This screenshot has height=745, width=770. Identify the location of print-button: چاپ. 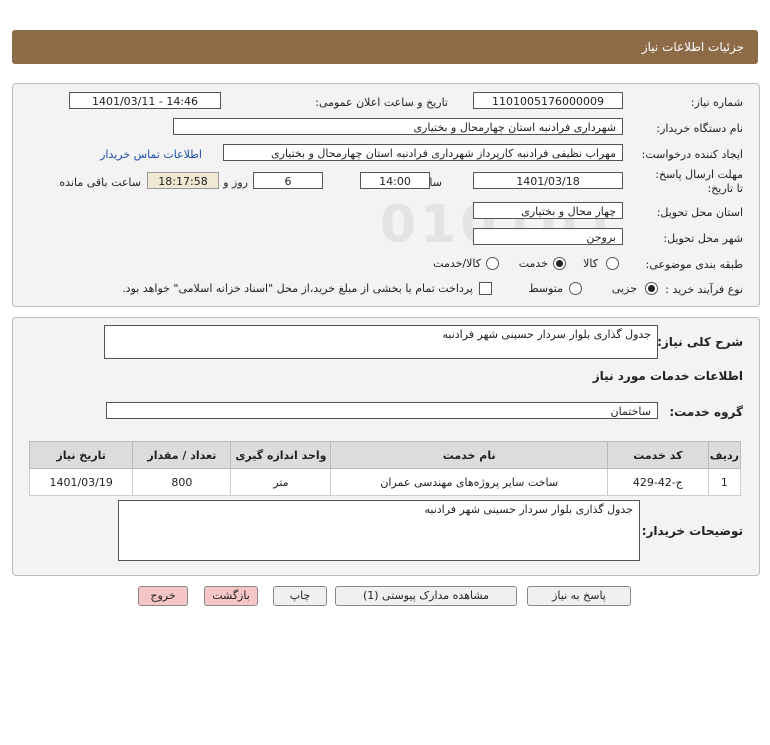
(300, 596).